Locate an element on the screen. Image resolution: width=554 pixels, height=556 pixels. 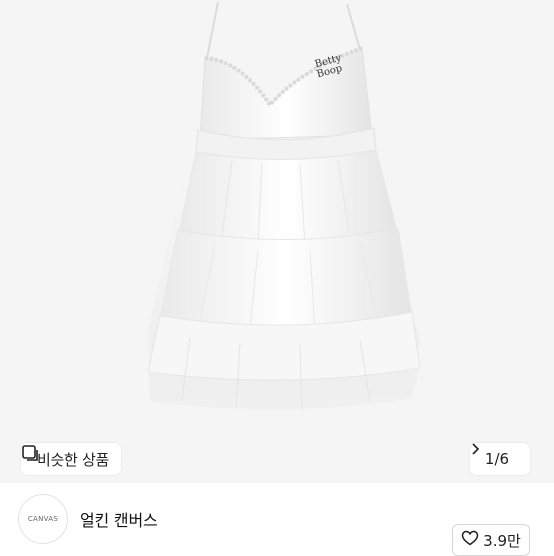
like-count: 3.9만 is located at coordinates (502, 540).